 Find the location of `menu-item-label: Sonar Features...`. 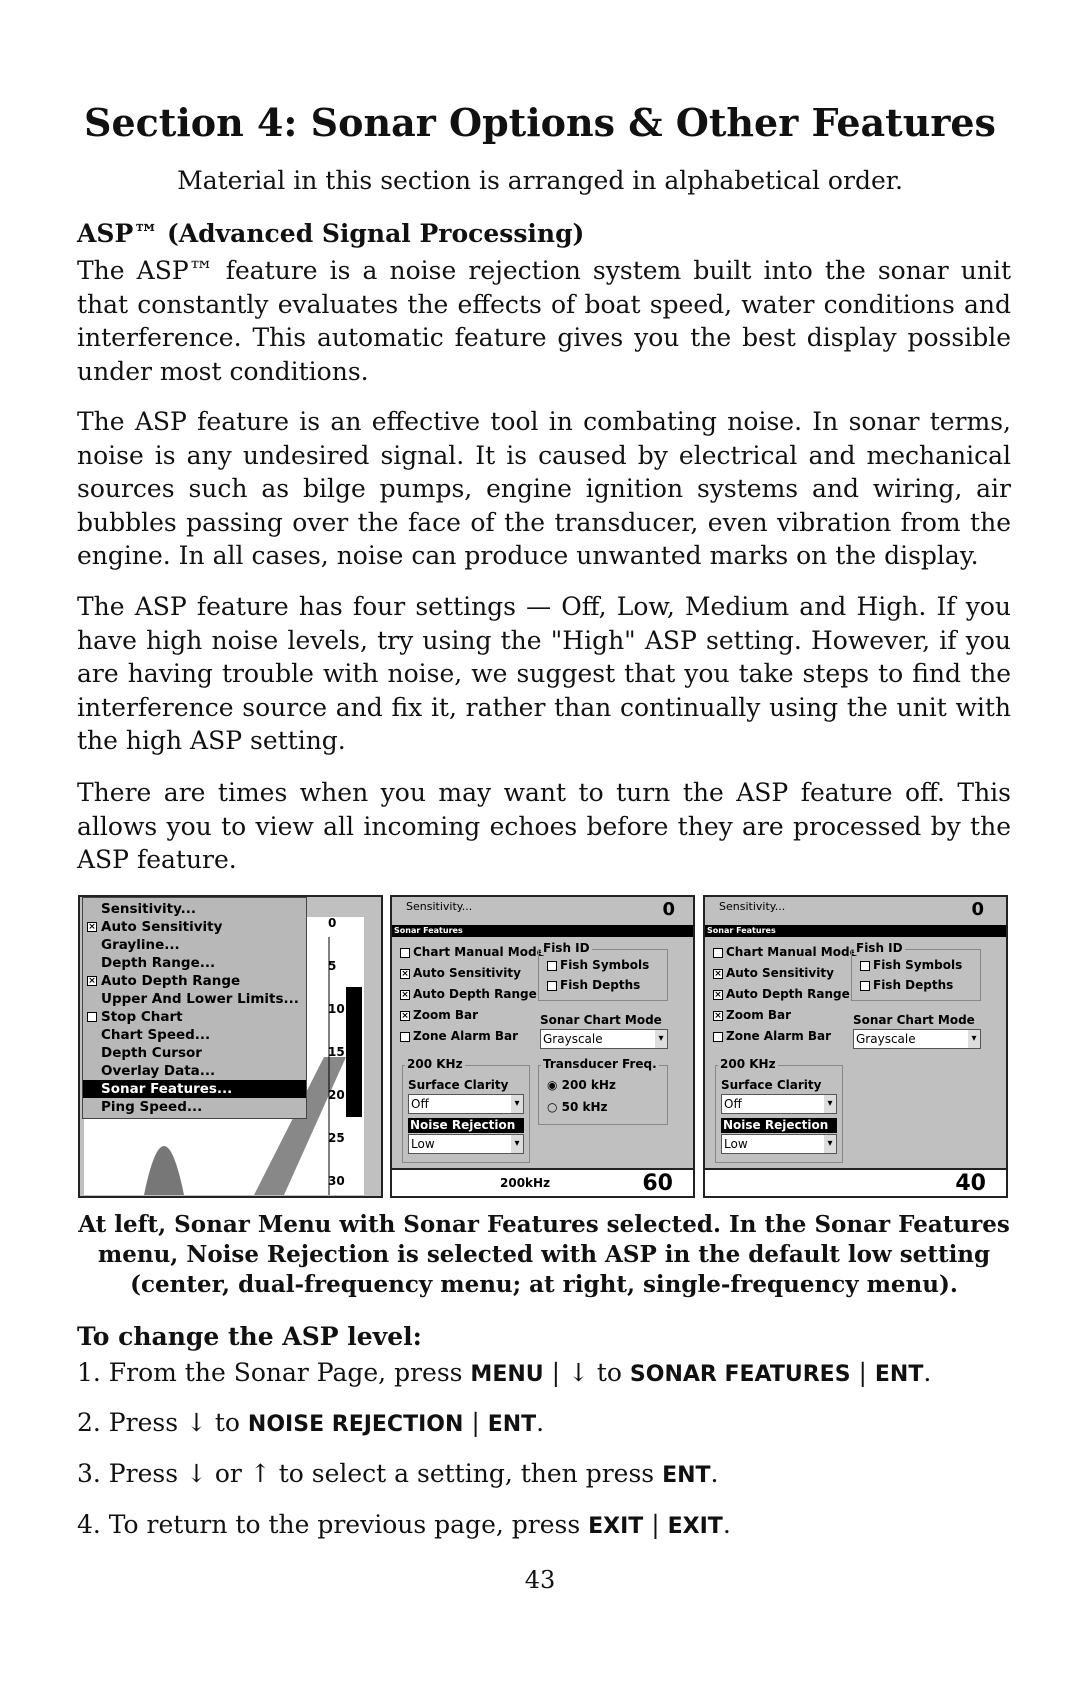

menu-item-label: Sonar Features... is located at coordinates (167, 1089).